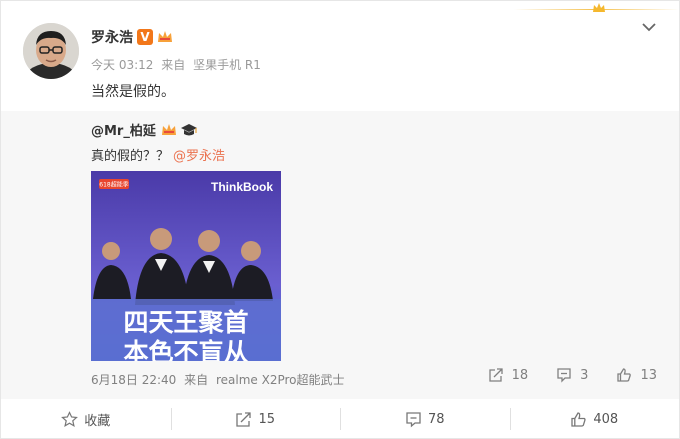 This screenshot has width=680, height=439. I want to click on image-headline-2: 本色不盲从, so click(185, 349).